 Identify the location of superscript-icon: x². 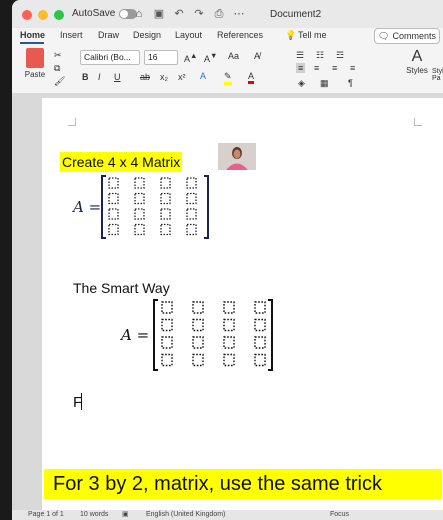
(182, 77).